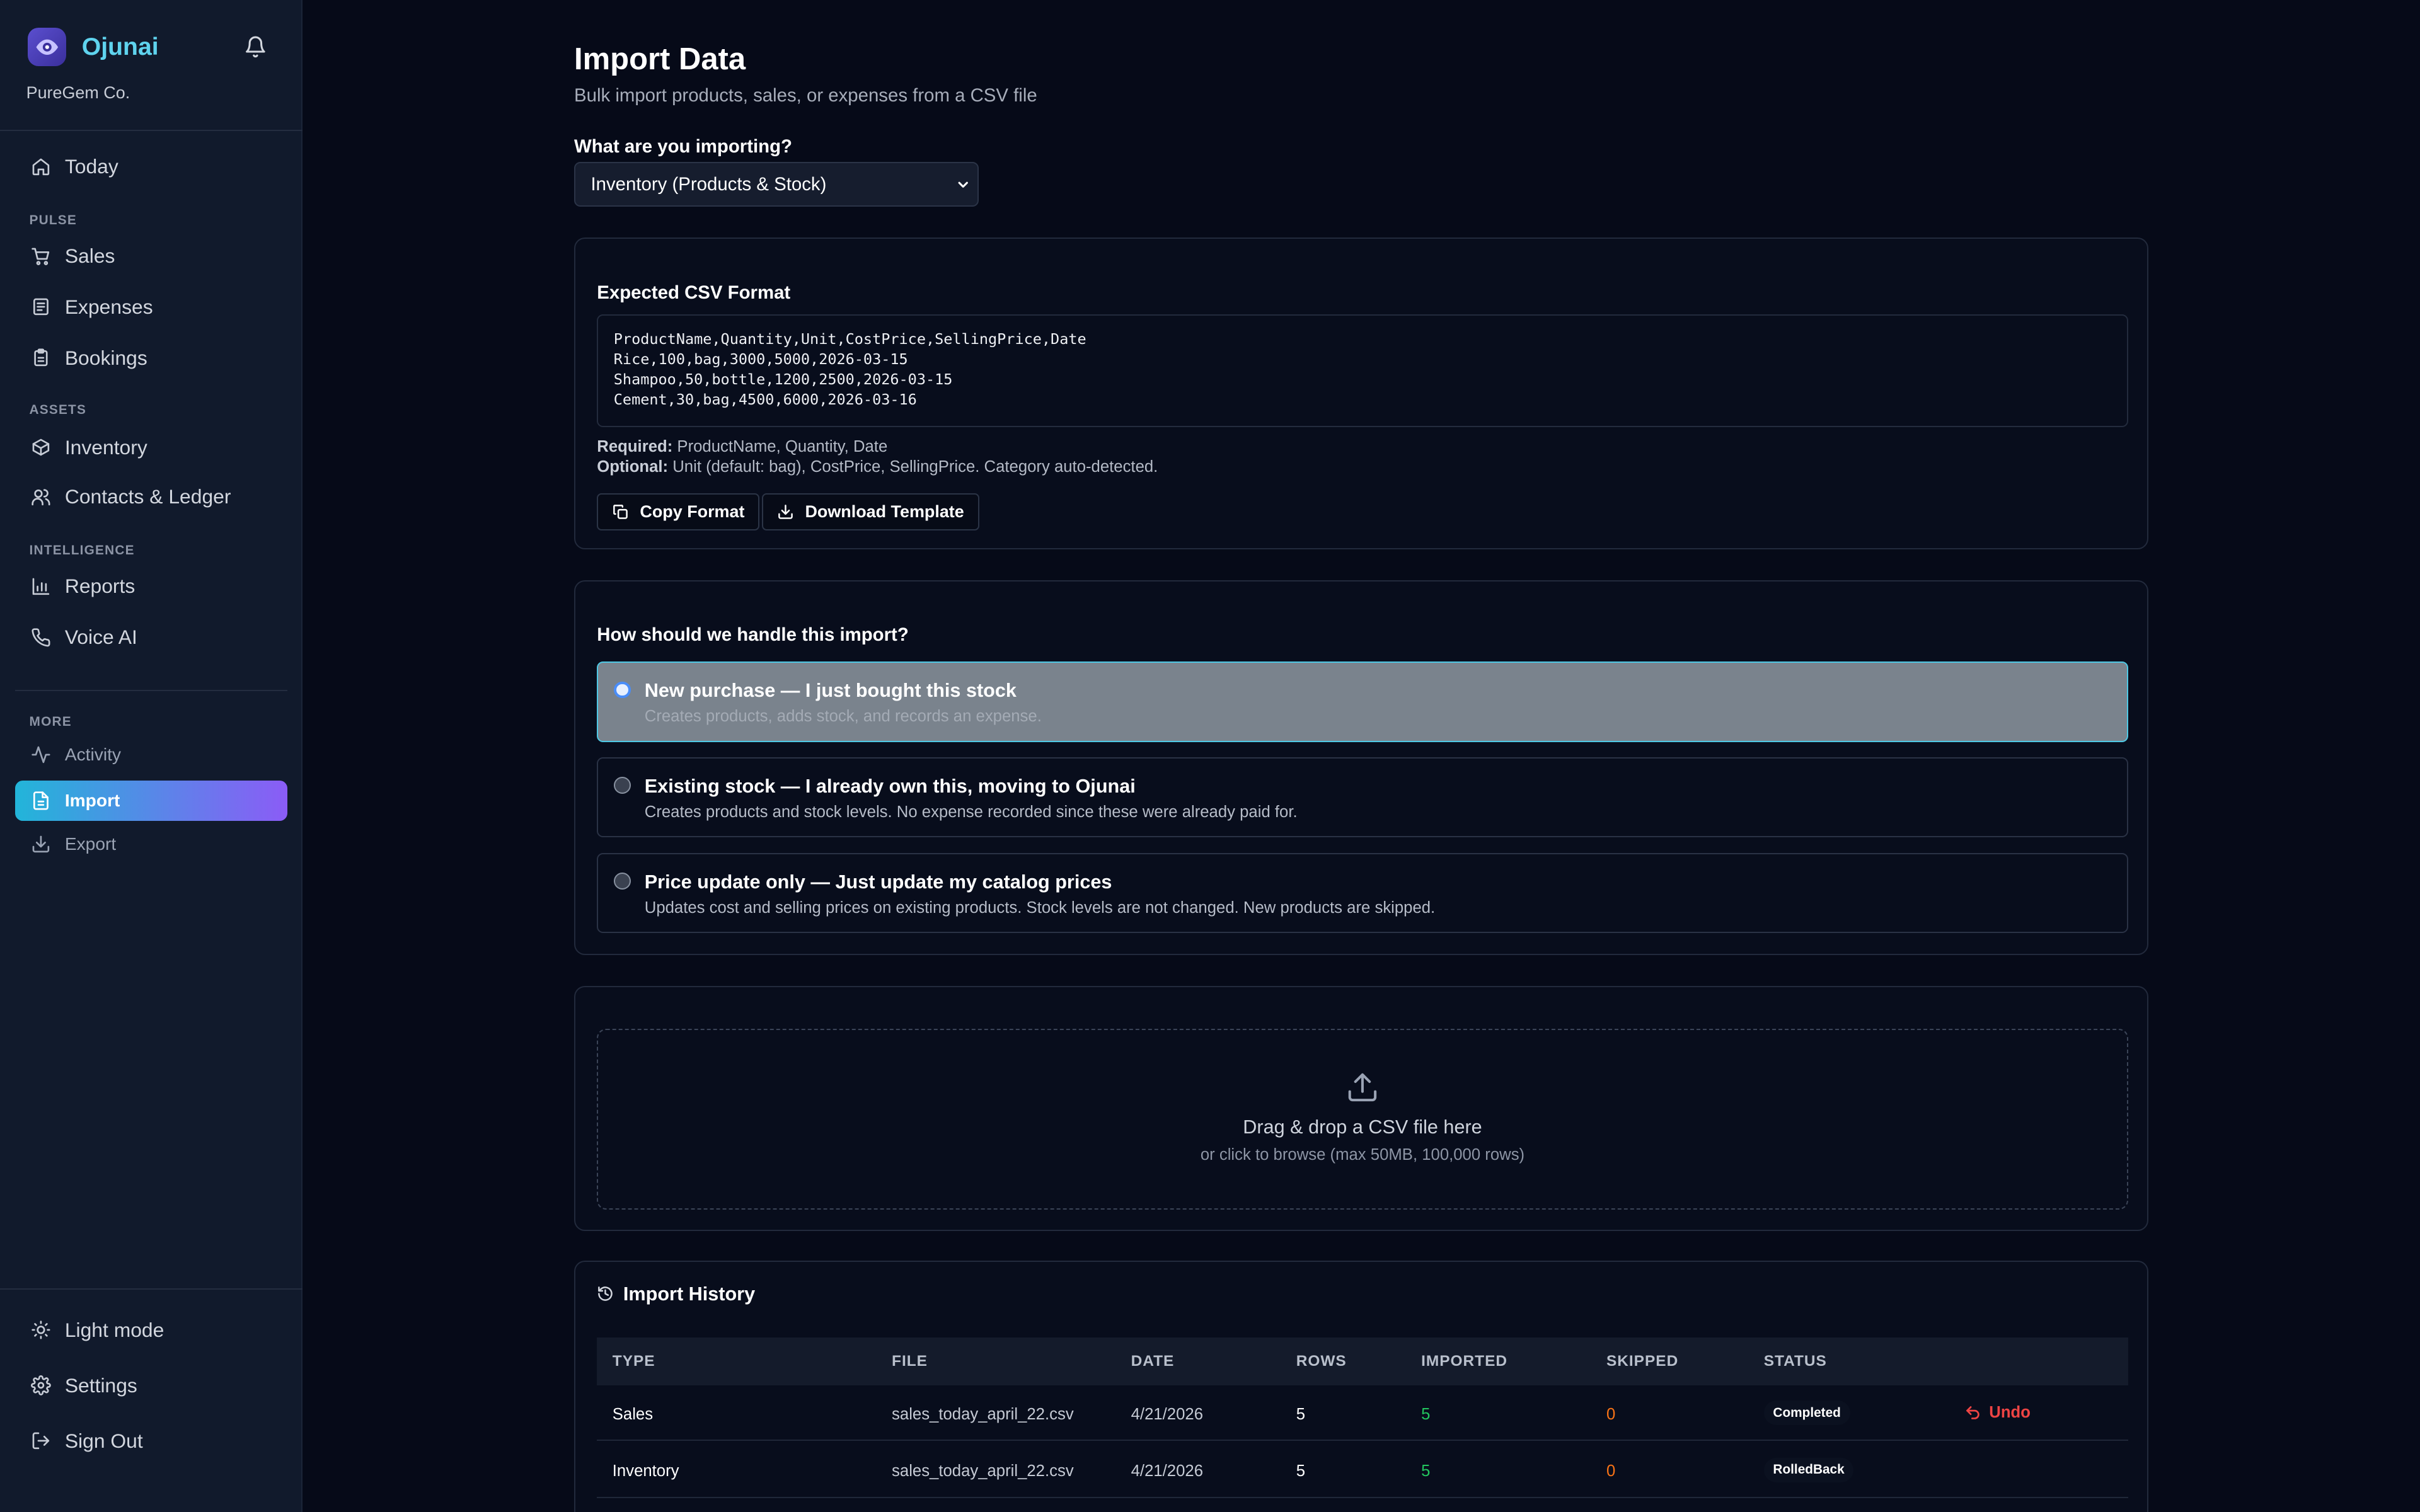 The image size is (2420, 1512). I want to click on row-rows: 5, so click(1301, 1471).